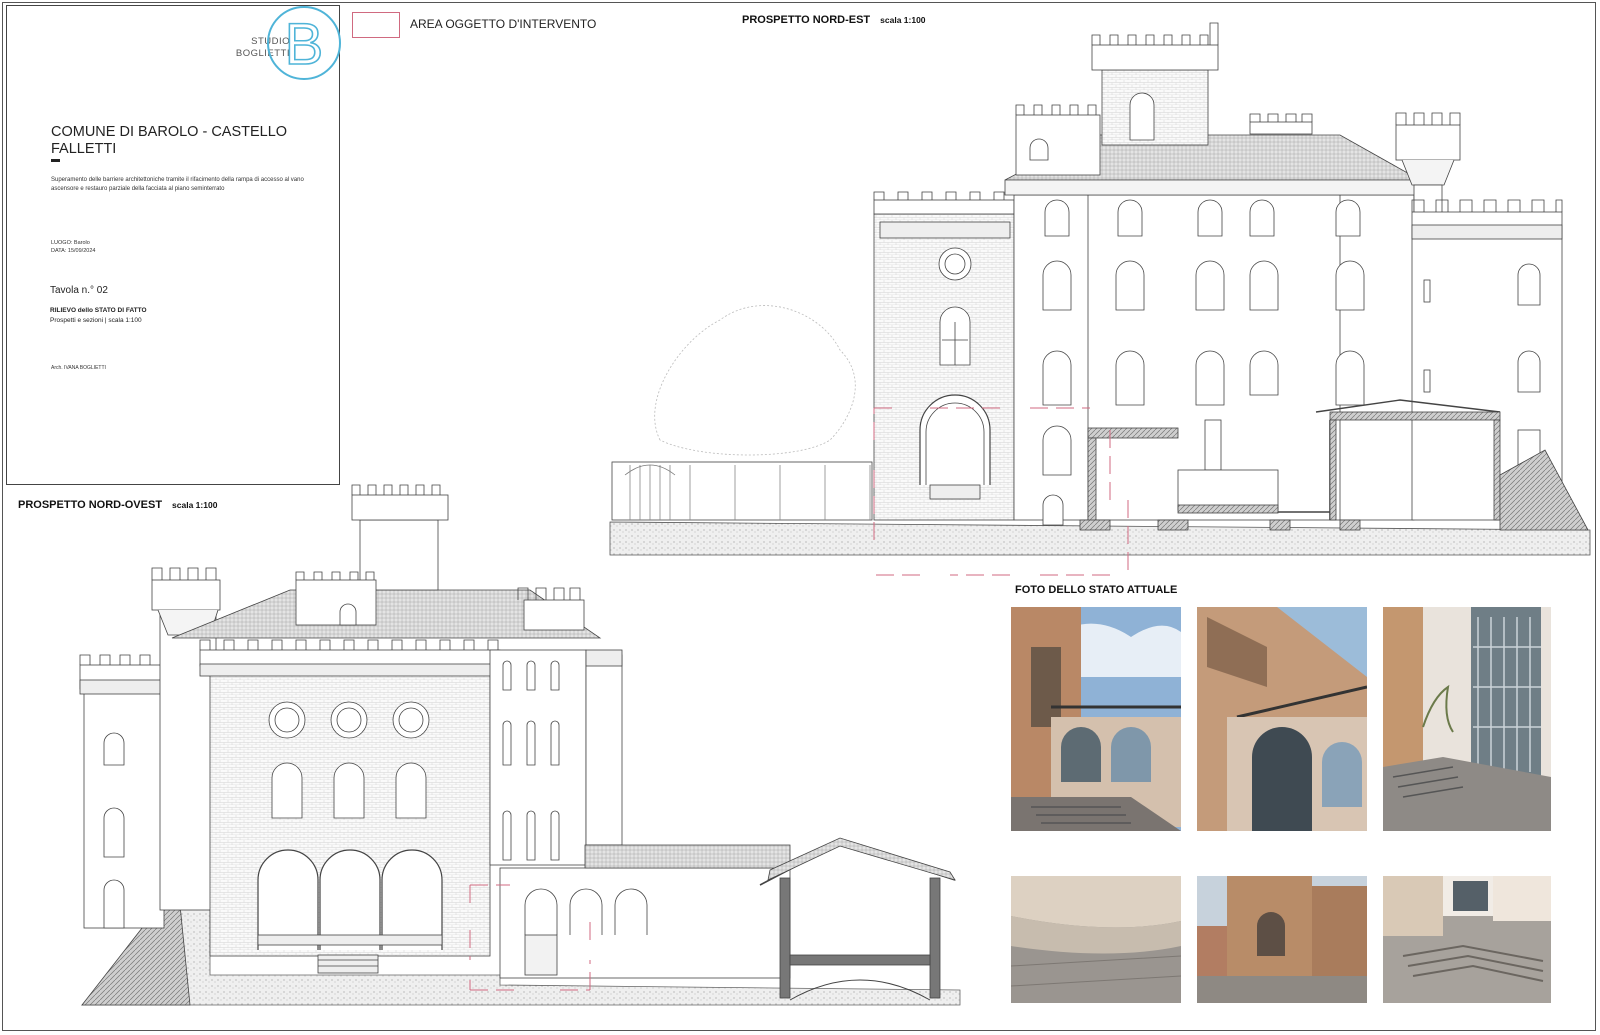 This screenshot has width=1600, height=1035. I want to click on photo-6-image, so click(1467, 939).